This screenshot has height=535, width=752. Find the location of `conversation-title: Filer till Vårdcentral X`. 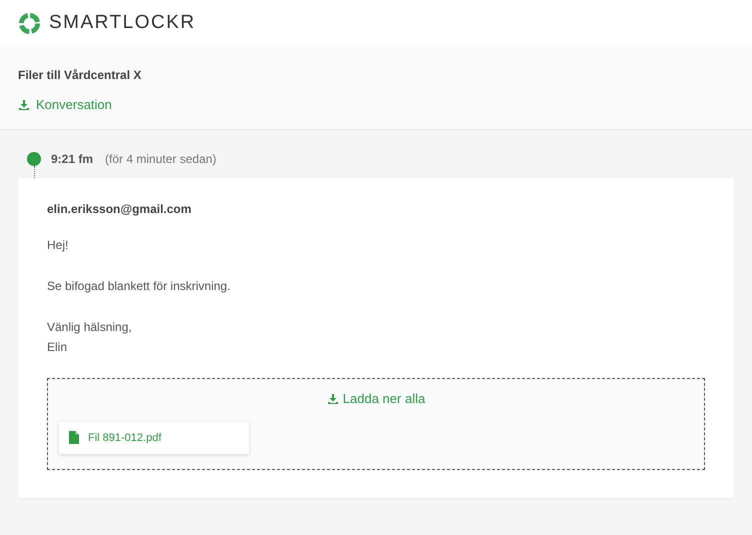

conversation-title: Filer till Vårdcentral X is located at coordinates (80, 75).